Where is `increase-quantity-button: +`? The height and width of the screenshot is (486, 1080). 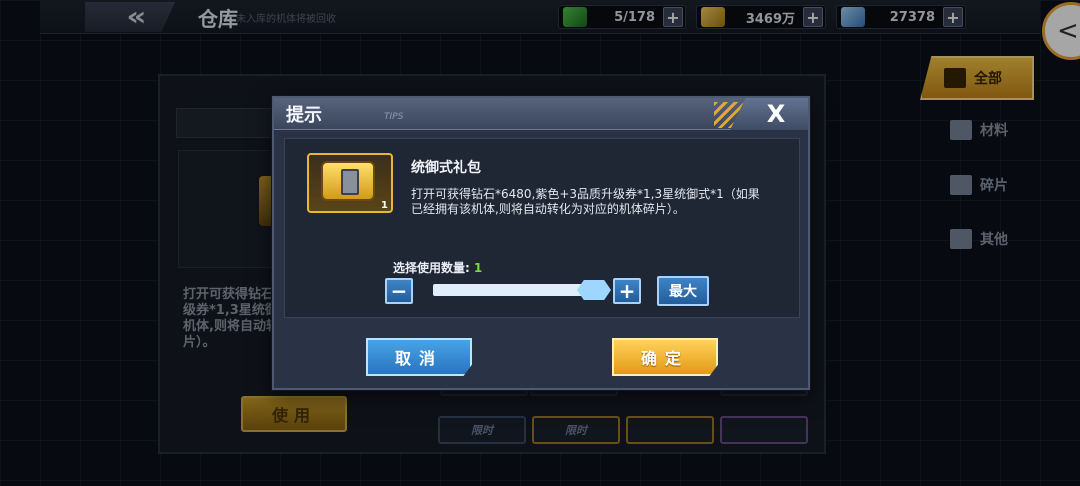
increase-quantity-button: + is located at coordinates (627, 291).